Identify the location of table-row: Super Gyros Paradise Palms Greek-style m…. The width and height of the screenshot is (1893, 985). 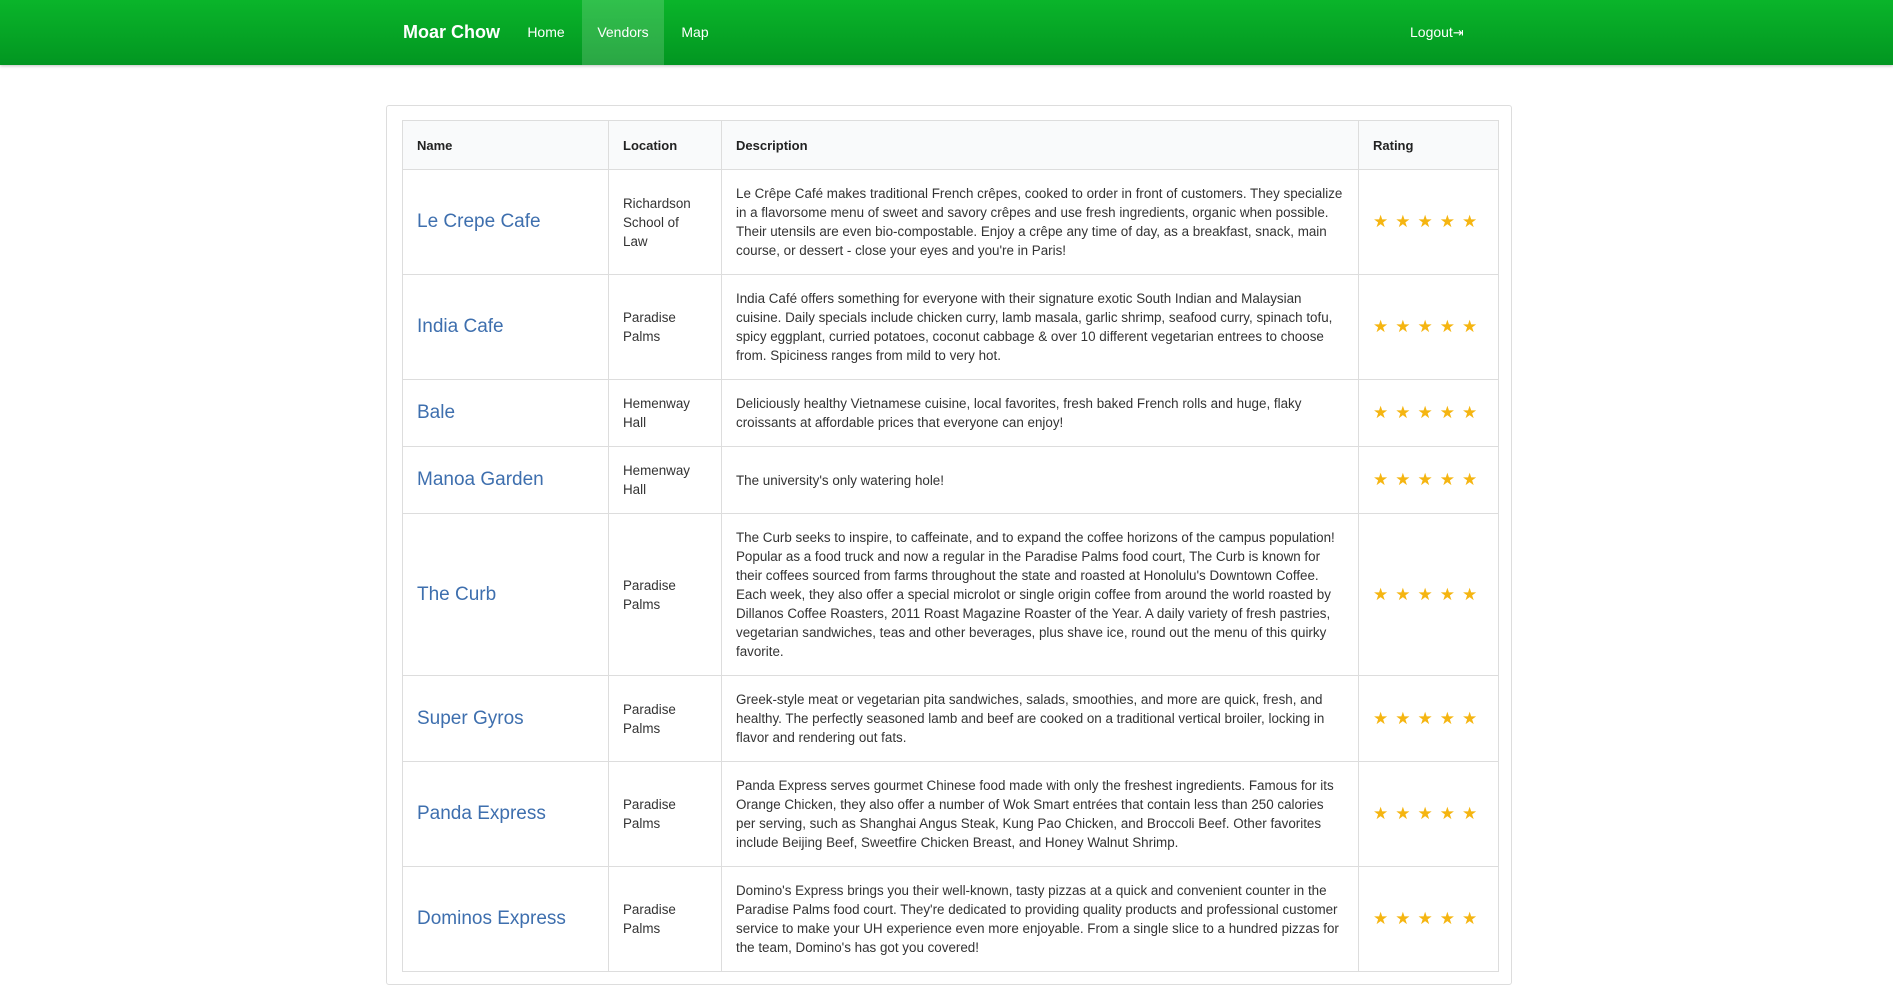
(950, 718).